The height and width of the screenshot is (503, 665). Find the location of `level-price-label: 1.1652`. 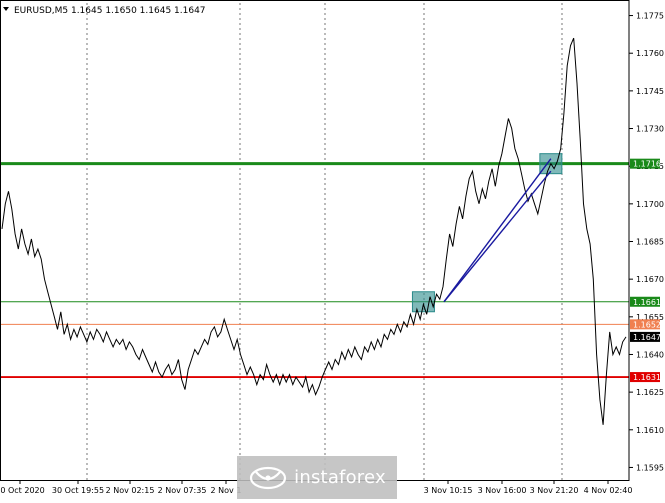

level-price-label: 1.1652 is located at coordinates (647, 324).